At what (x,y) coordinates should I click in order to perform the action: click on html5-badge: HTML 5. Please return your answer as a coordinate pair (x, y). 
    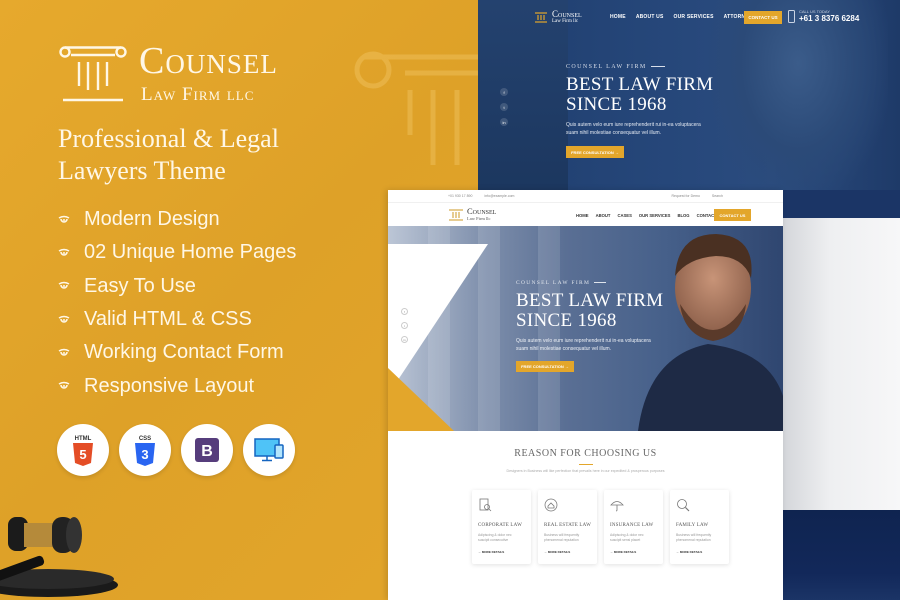
    Looking at the image, I should click on (83, 450).